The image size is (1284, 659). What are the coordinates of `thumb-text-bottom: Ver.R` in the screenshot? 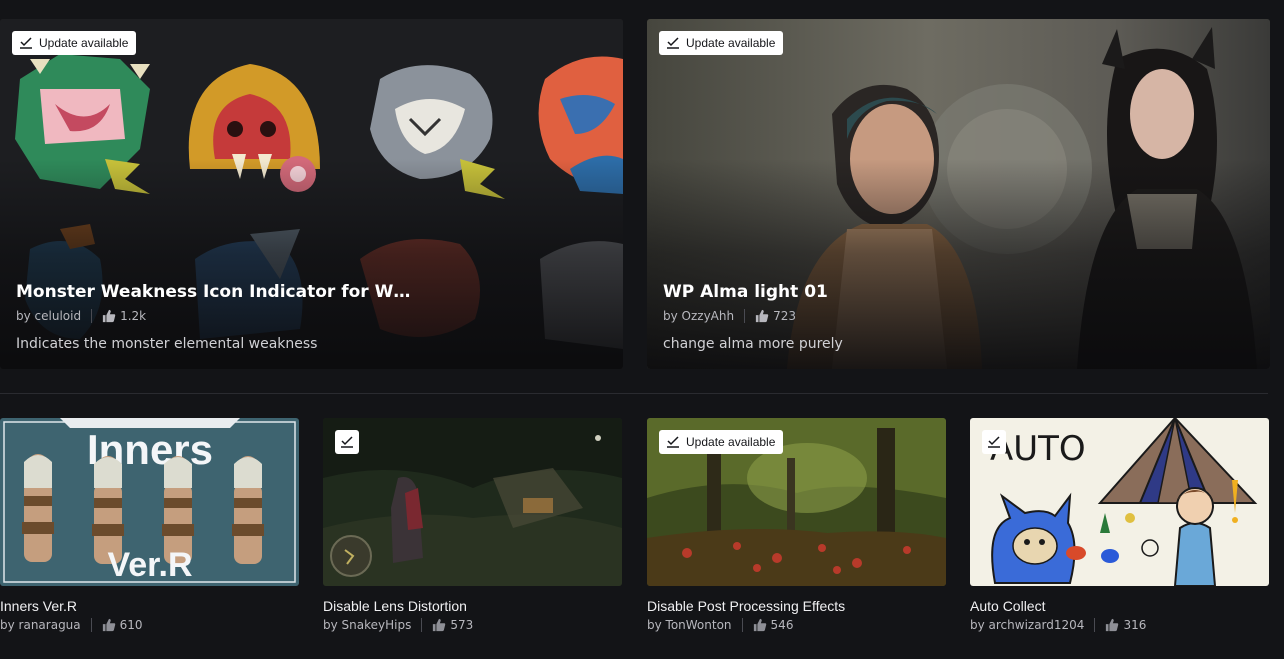 It's located at (149, 565).